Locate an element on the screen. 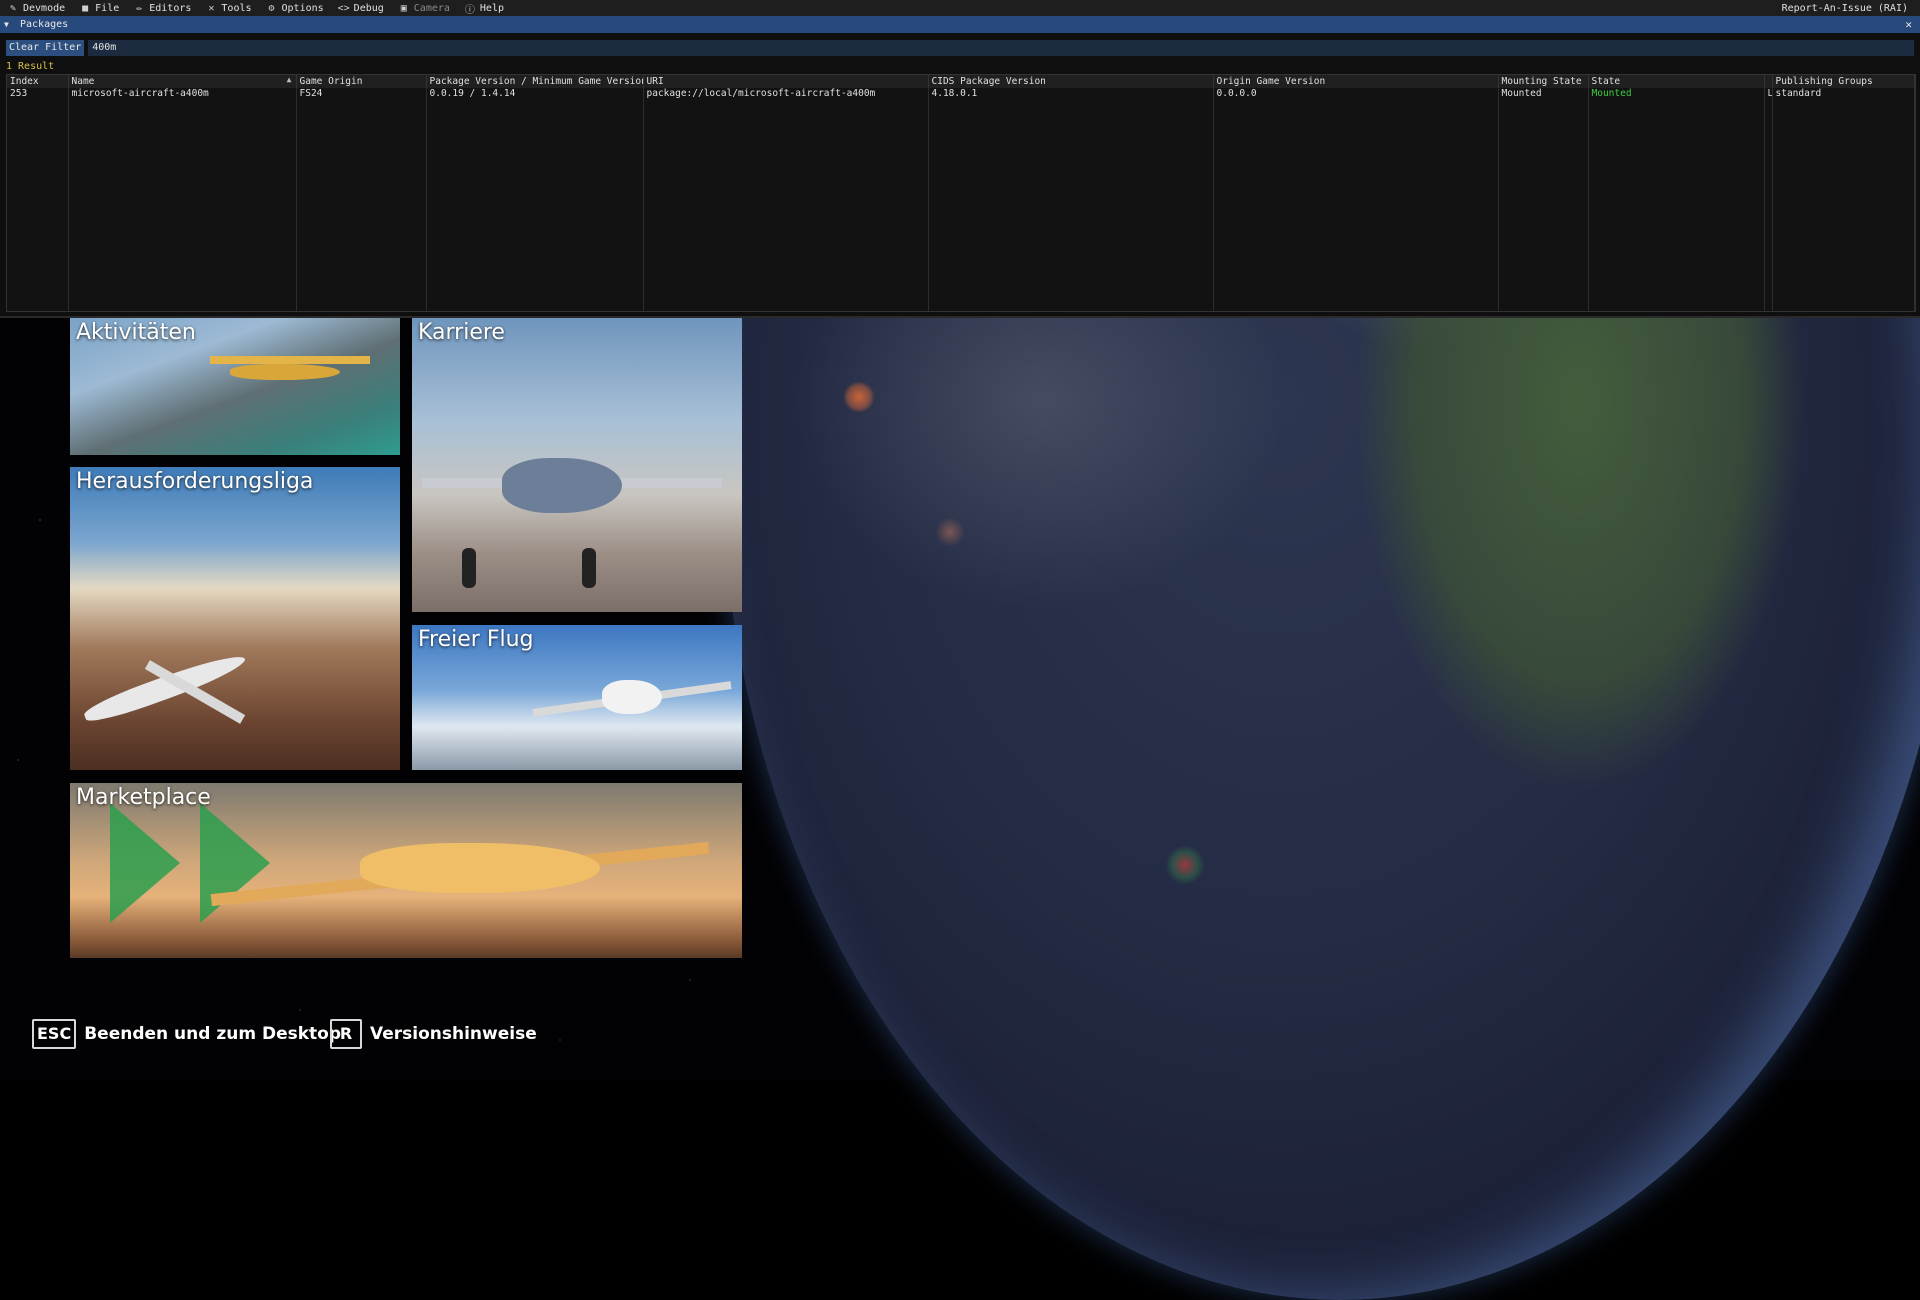  packages-title: Packages is located at coordinates (44, 24).